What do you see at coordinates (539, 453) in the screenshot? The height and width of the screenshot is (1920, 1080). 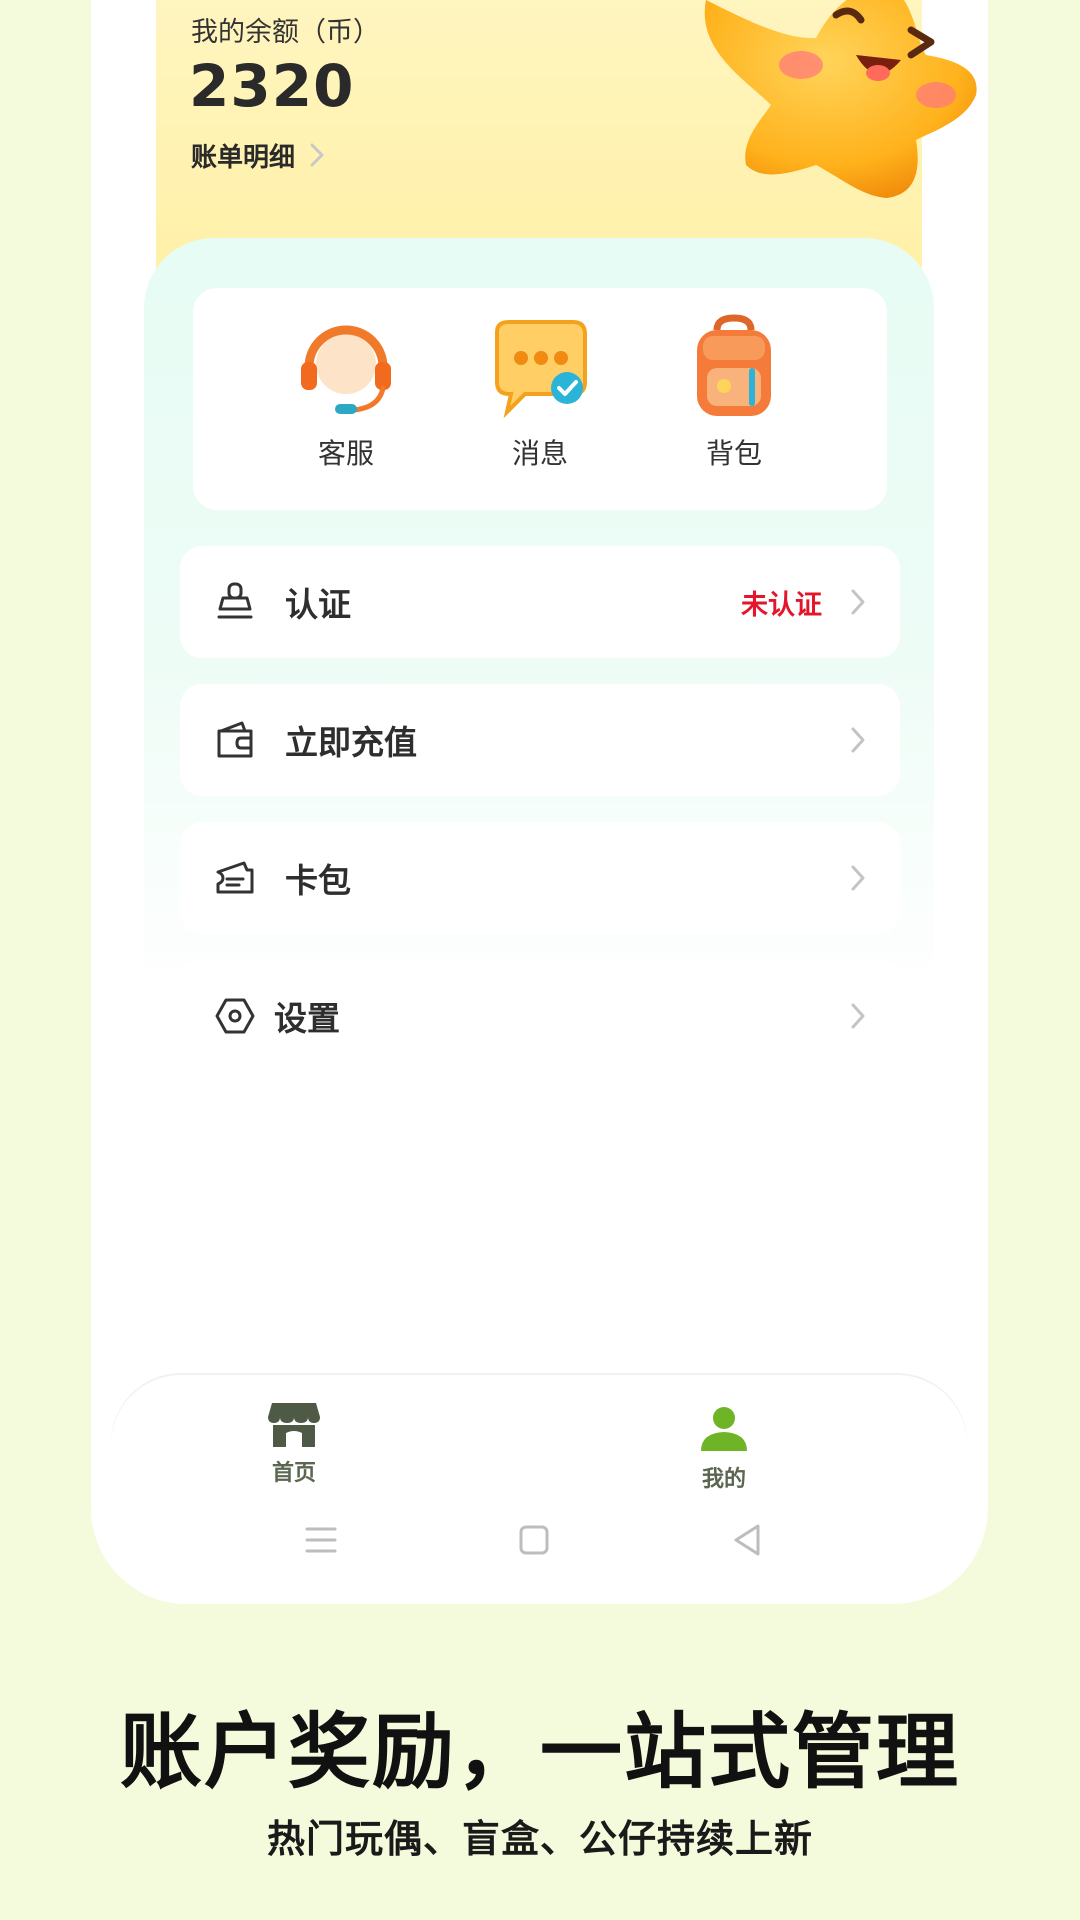 I see `quick-action-label: 消息` at bounding box center [539, 453].